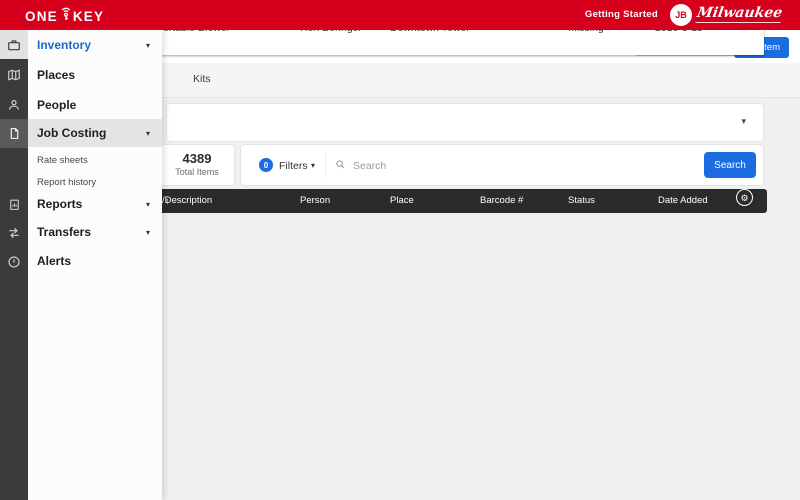 The width and height of the screenshot is (800, 500). Describe the element at coordinates (67, 182) in the screenshot. I see `menu-subitem-label: Report history` at that location.